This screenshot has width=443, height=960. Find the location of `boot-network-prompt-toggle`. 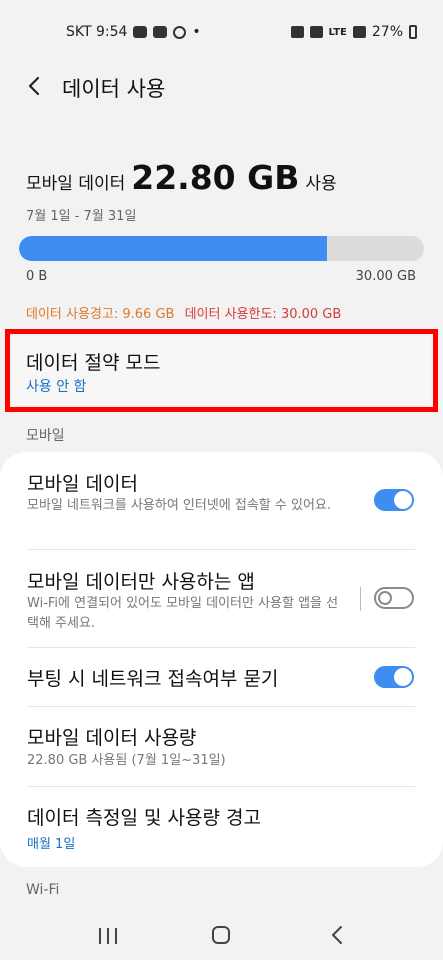

boot-network-prompt-toggle is located at coordinates (394, 677).